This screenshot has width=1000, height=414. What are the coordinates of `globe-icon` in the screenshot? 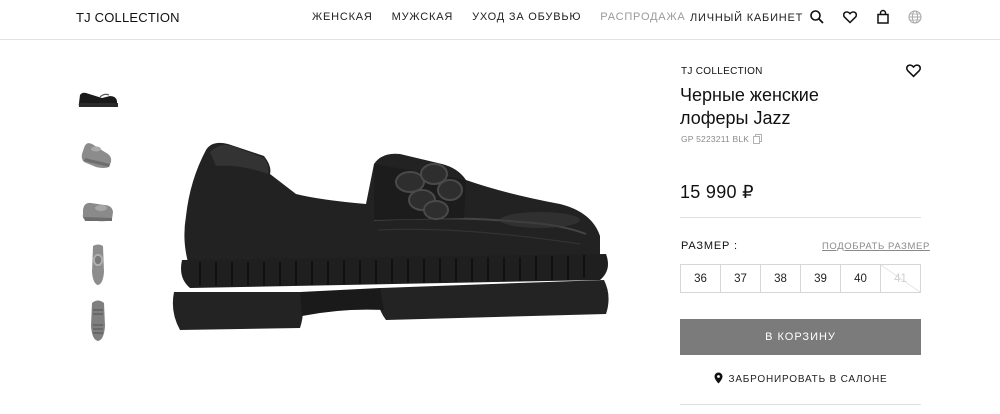 It's located at (915, 17).